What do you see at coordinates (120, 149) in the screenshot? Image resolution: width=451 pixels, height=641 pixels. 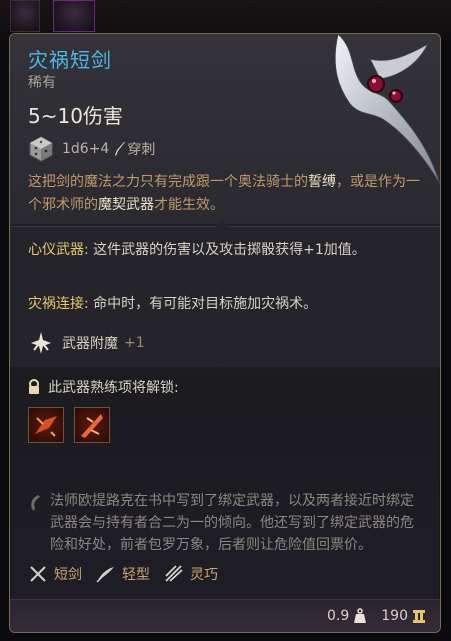 I see `pierce-icon` at bounding box center [120, 149].